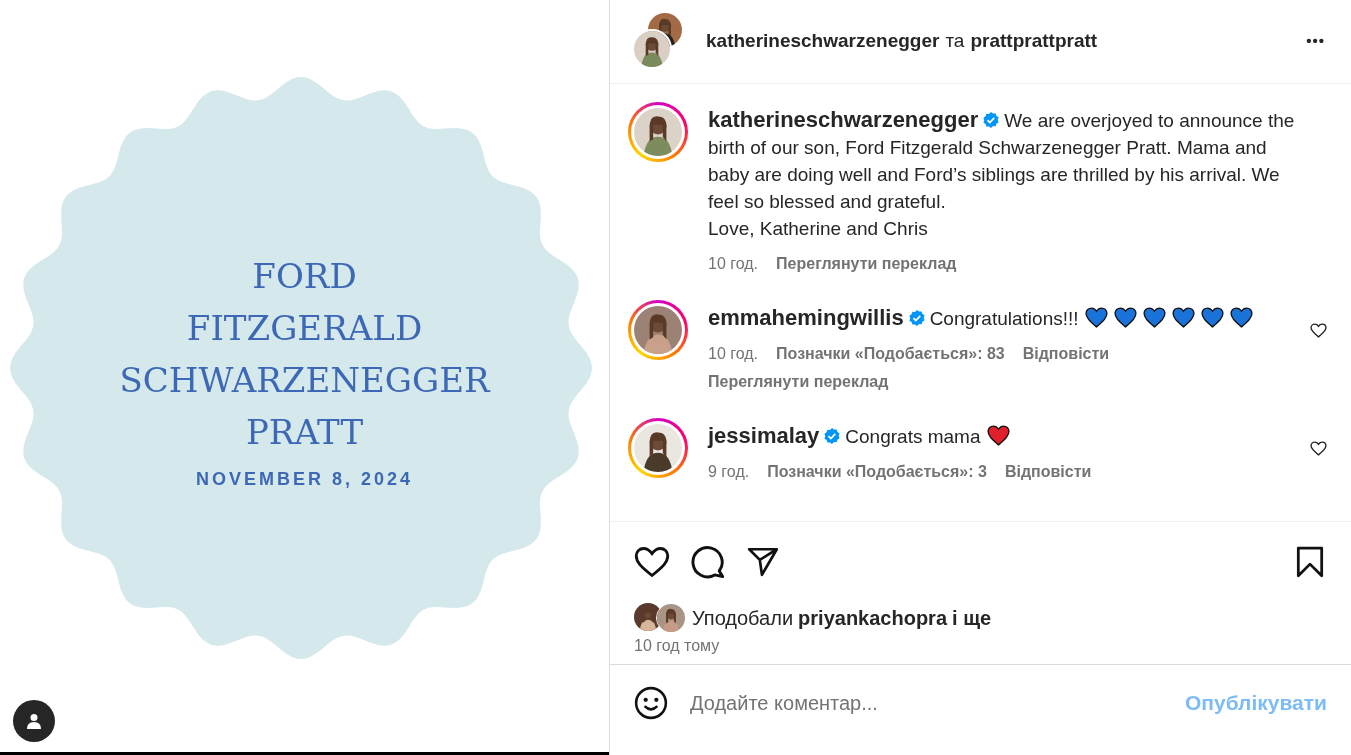 The image size is (1351, 755). I want to click on post-time: 10 год тому, so click(677, 645).